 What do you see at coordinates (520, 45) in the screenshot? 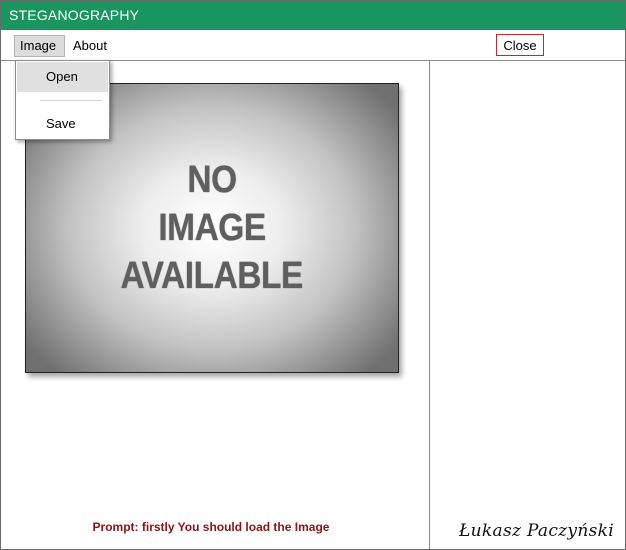
I see `close-button: Close` at bounding box center [520, 45].